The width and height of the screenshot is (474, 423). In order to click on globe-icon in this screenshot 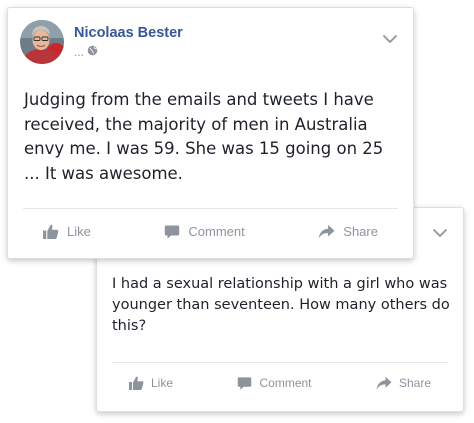, I will do `click(92, 52)`.